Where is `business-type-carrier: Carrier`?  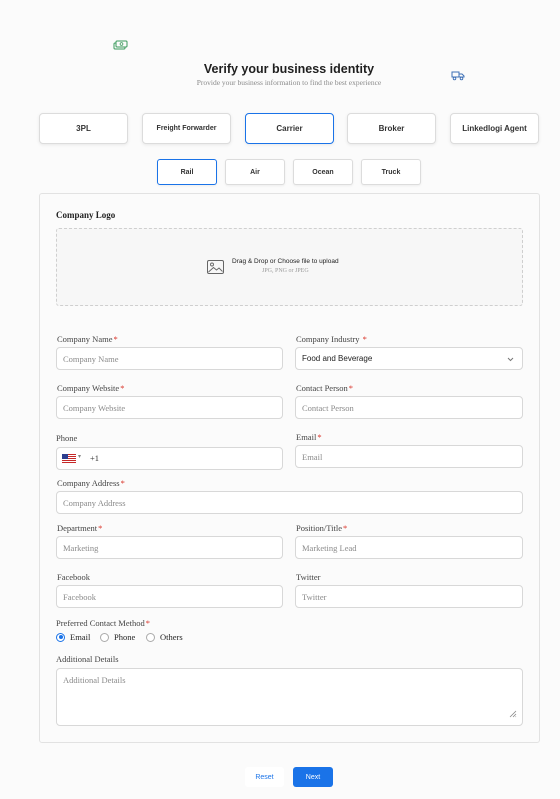
business-type-carrier: Carrier is located at coordinates (289, 128).